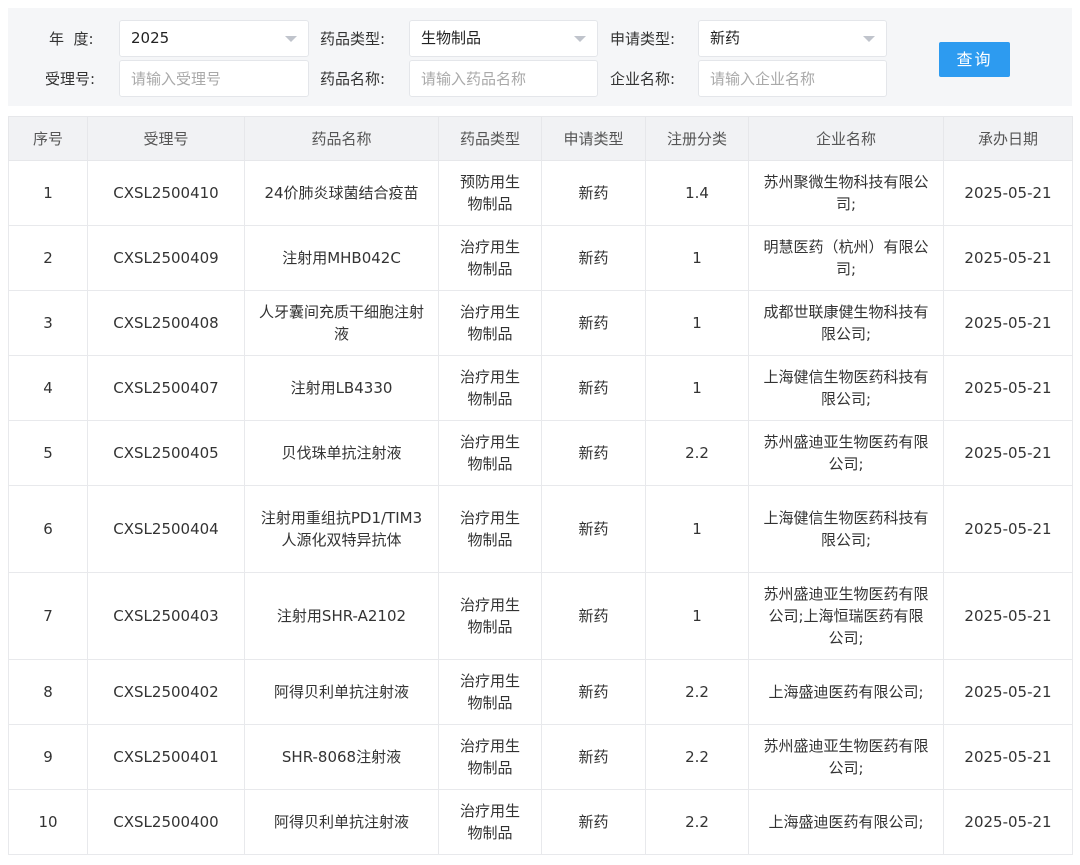 This screenshot has width=1080, height=865. Describe the element at coordinates (48, 692) in the screenshot. I see `cell-index: 8` at that location.